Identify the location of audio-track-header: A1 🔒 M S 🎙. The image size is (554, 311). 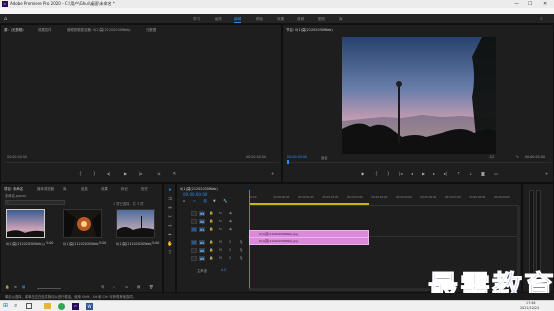
(214, 242).